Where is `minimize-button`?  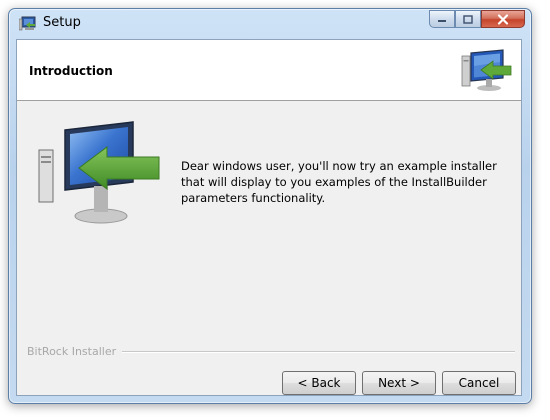
minimize-button is located at coordinates (442, 19).